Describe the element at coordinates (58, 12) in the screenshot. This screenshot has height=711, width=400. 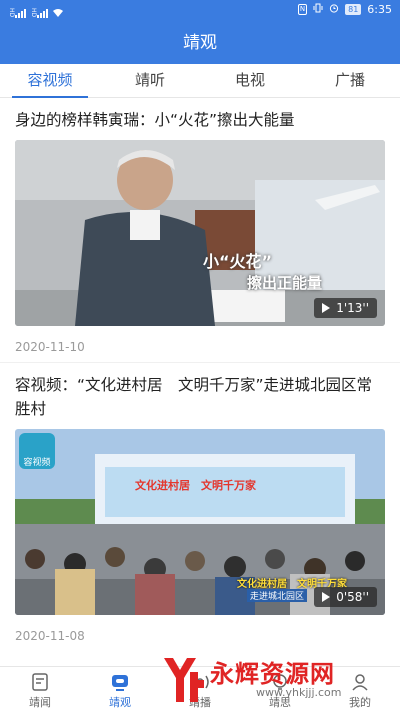
I see `wifi-icon` at that location.